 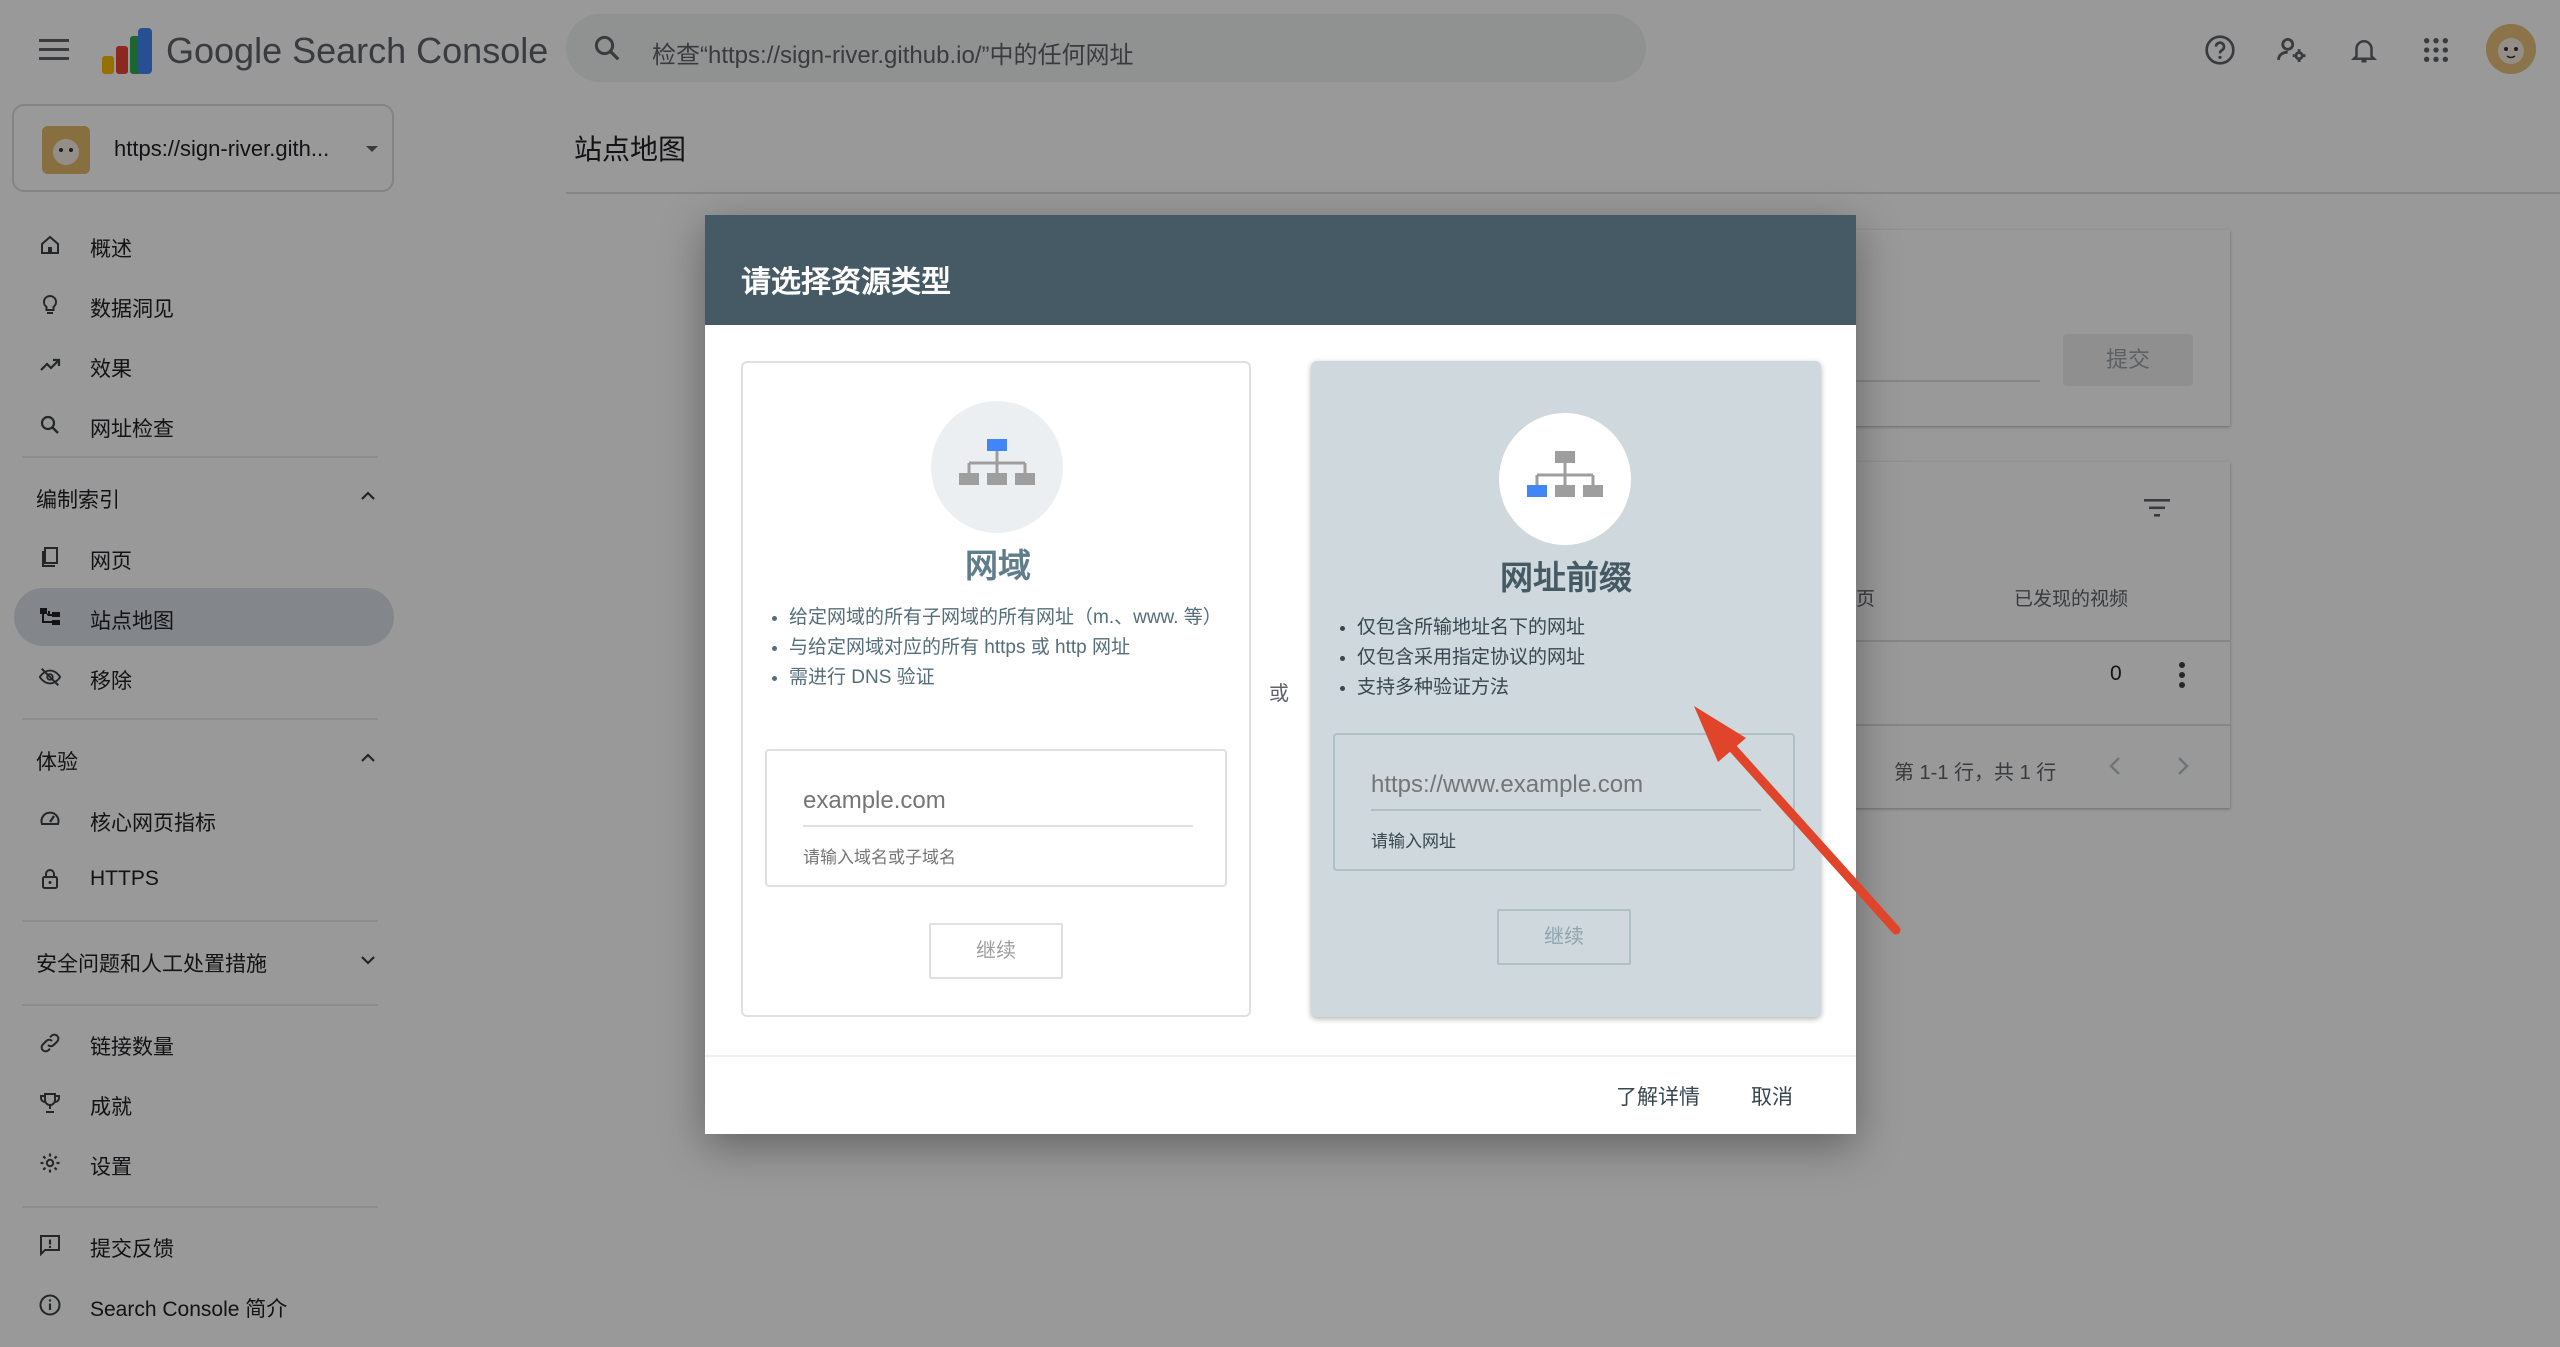 I want to click on red-arrow-annotation, so click(x=1797, y=820).